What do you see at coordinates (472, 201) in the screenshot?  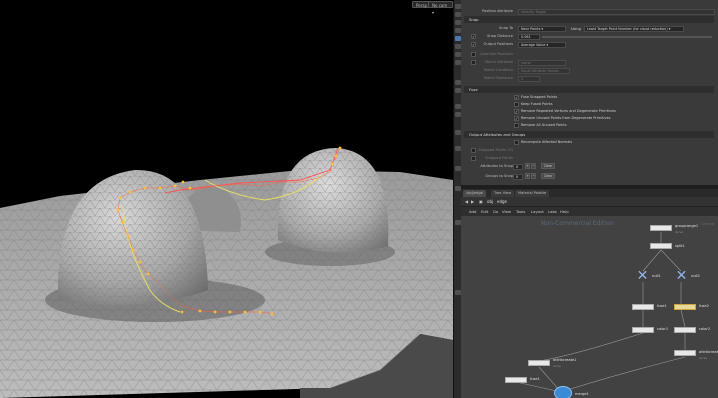 I see `forward-icon: ▶` at bounding box center [472, 201].